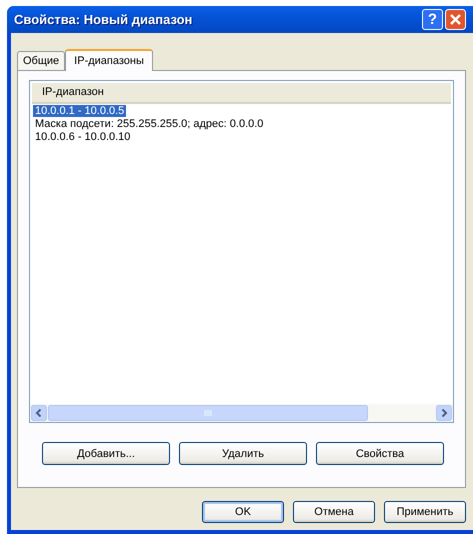  Describe the element at coordinates (425, 512) in the screenshot. I see `dialog-button: Применить` at that location.